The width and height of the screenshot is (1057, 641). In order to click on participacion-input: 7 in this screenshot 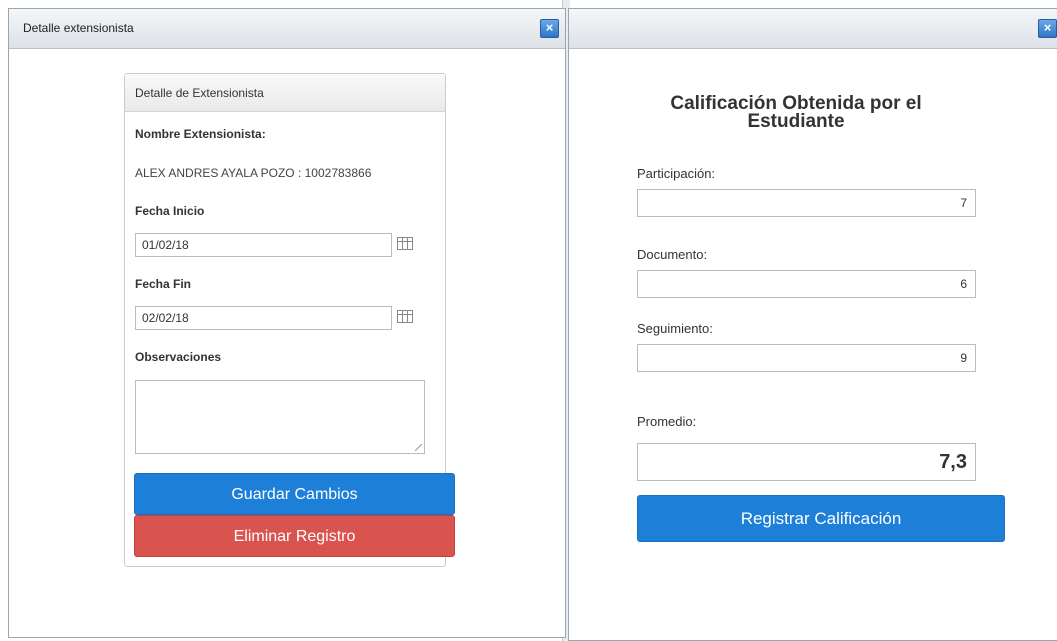, I will do `click(806, 203)`.